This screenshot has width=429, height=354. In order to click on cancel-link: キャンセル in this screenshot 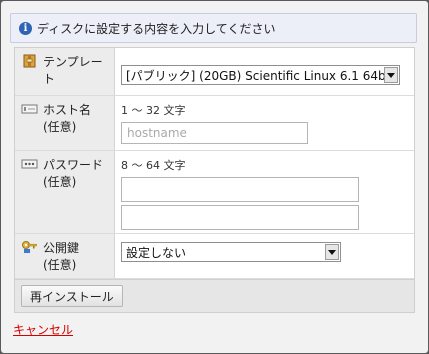, I will do `click(43, 329)`.